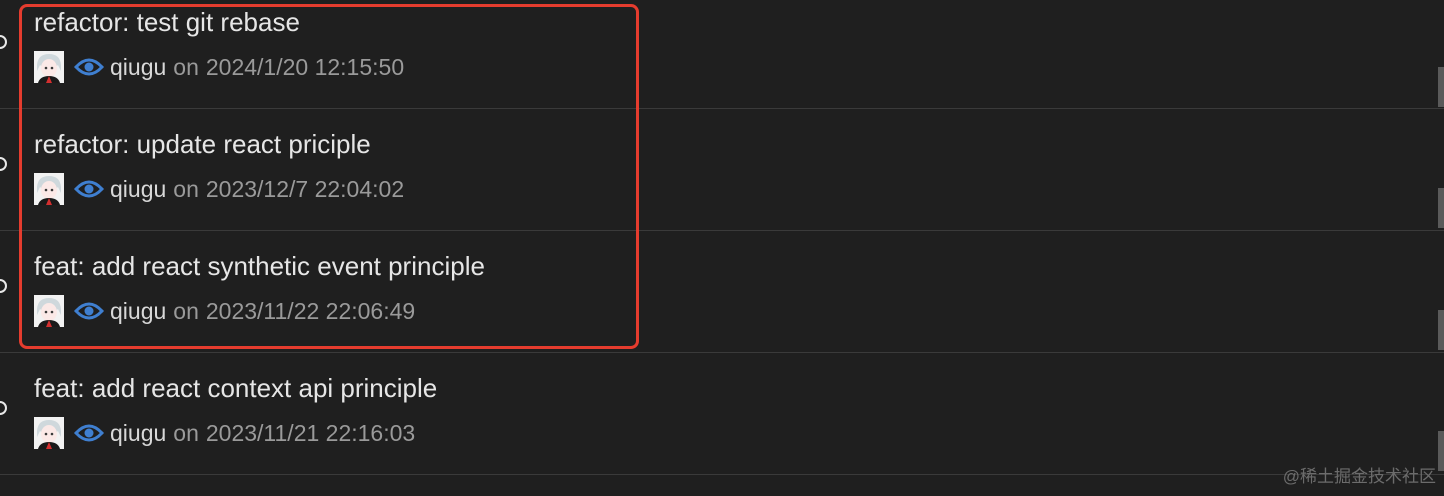 The width and height of the screenshot is (1444, 496). I want to click on commit-message: feat: add react context api principle, so click(236, 388).